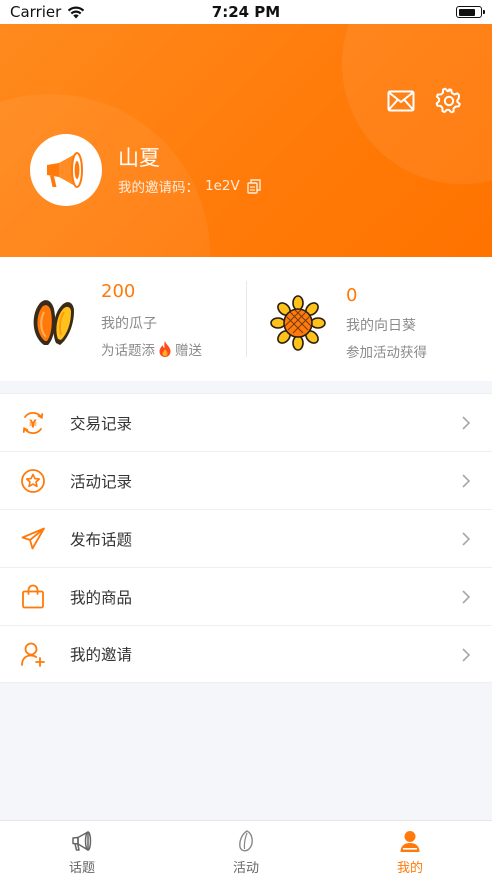 This screenshot has height=878, width=492. I want to click on menu-item-transactions: ¥ 交易记录, so click(246, 422).